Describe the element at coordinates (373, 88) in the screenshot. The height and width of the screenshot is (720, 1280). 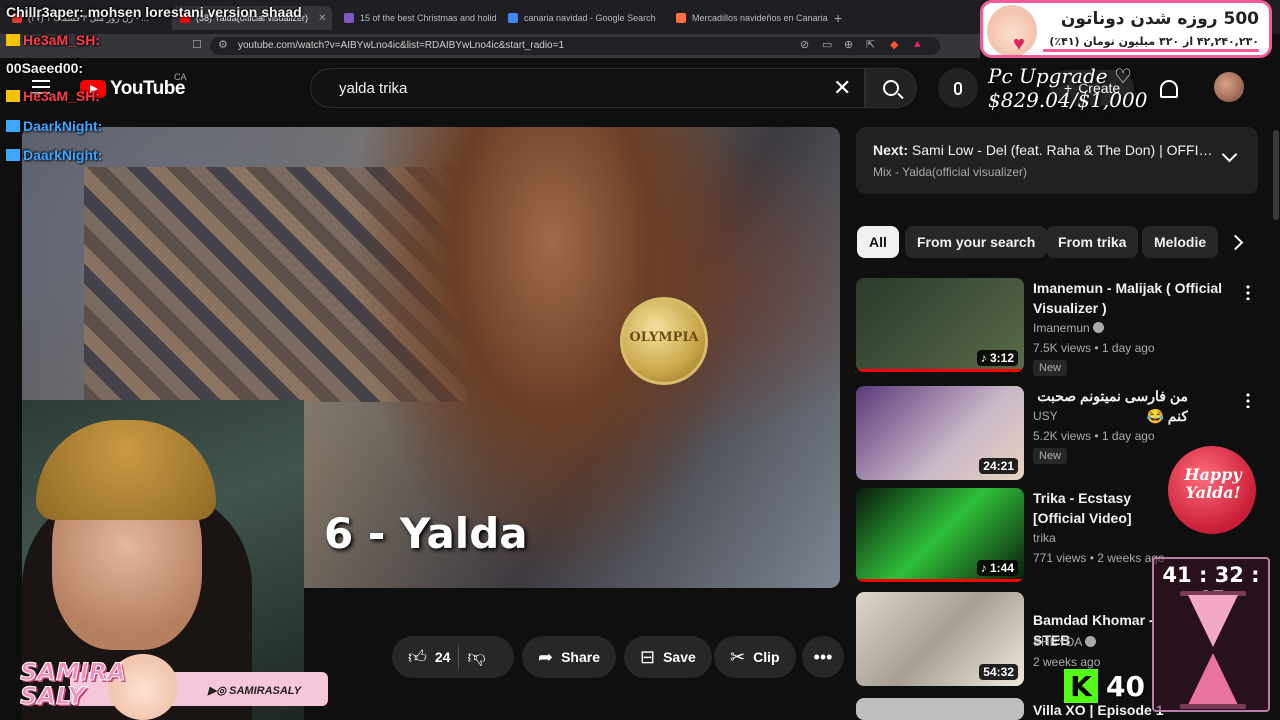
I see `search-query: yalda trika` at that location.